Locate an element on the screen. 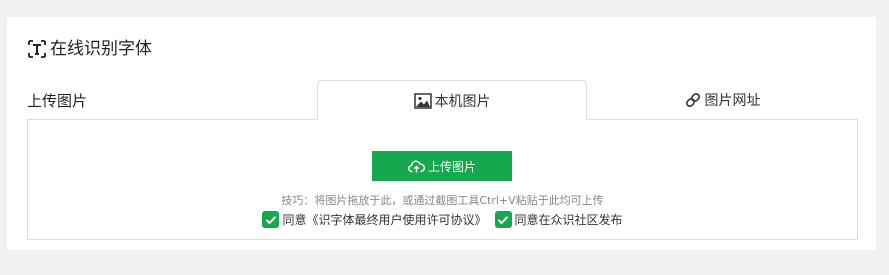 This screenshot has height=275, width=889. agreement-row: 同意《识字体最终用户使用许可协议》 同意在众识社区发布 is located at coordinates (442, 219).